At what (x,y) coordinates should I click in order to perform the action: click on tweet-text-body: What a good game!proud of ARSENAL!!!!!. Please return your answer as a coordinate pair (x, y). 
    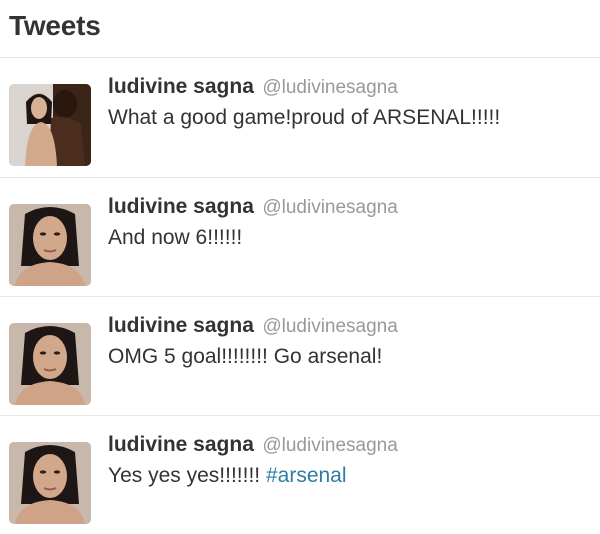
    Looking at the image, I should click on (304, 117).